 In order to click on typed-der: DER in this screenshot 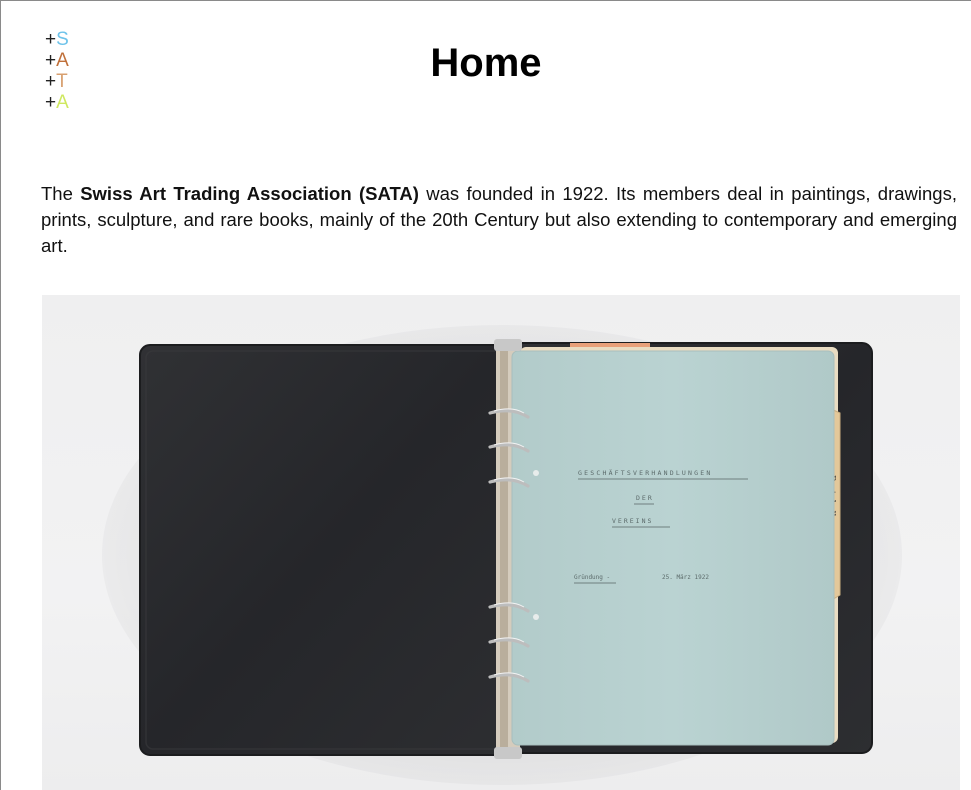, I will do `click(645, 498)`.